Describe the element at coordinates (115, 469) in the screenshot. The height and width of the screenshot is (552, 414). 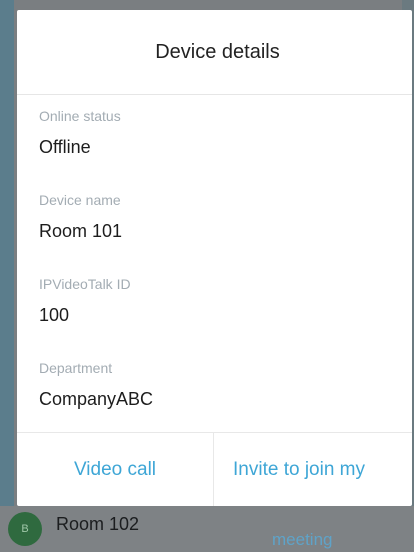
I see `video-call-button: Video call` at that location.